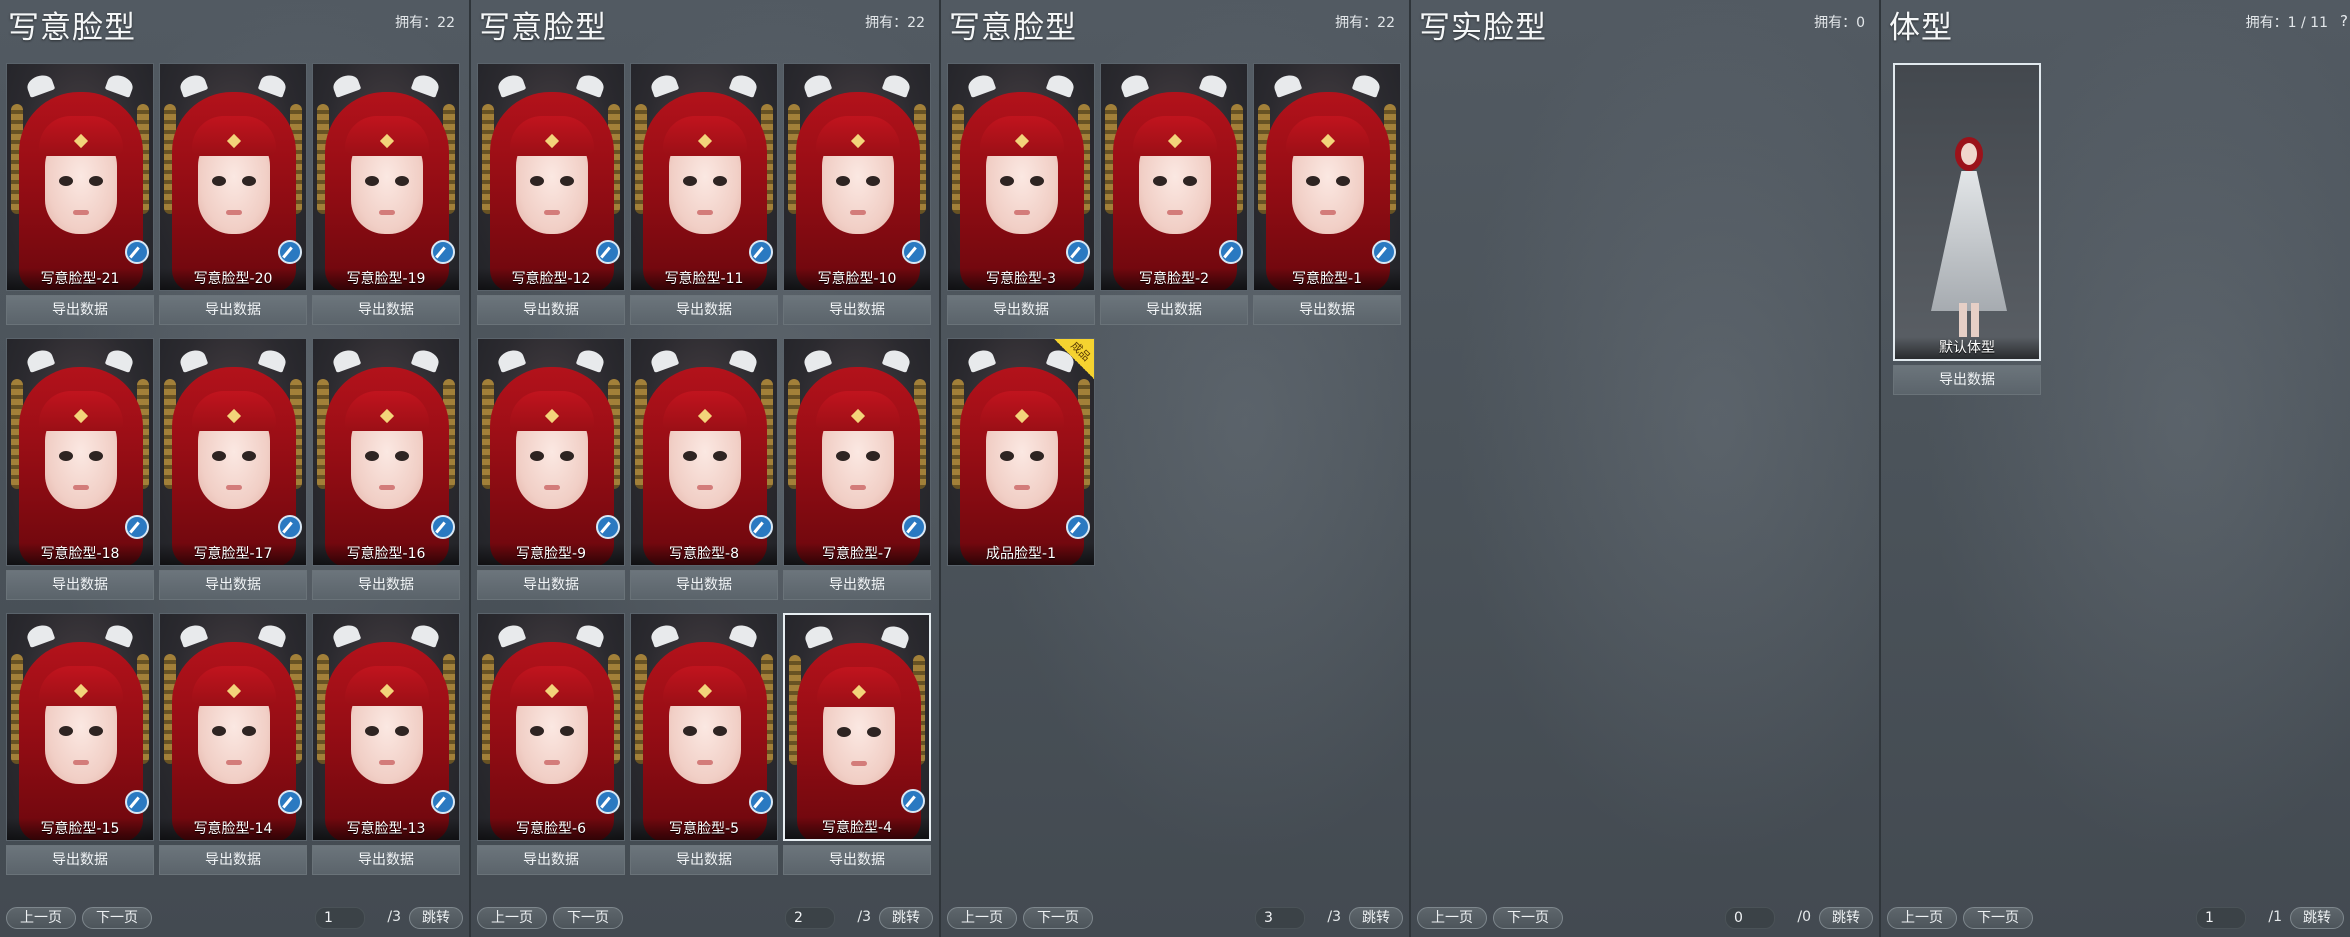 Image resolution: width=2350 pixels, height=937 pixels. I want to click on face-card-selected: 写意脸型-4 导出数据, so click(857, 744).